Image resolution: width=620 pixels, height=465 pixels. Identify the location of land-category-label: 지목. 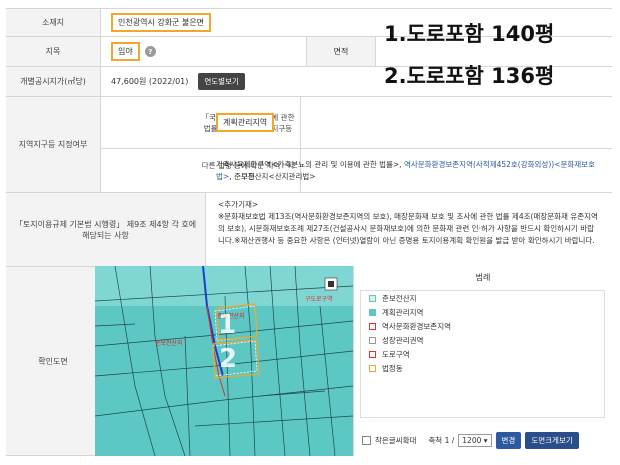
(53, 51).